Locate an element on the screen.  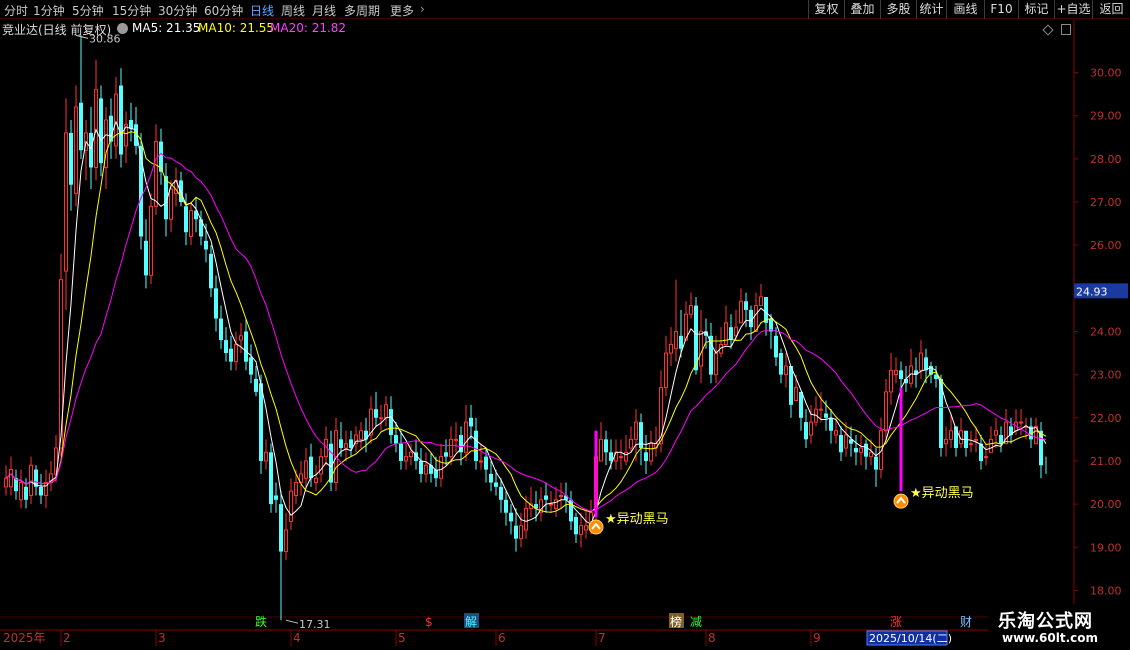
x-tick-label: 2025年 is located at coordinates (24, 638).